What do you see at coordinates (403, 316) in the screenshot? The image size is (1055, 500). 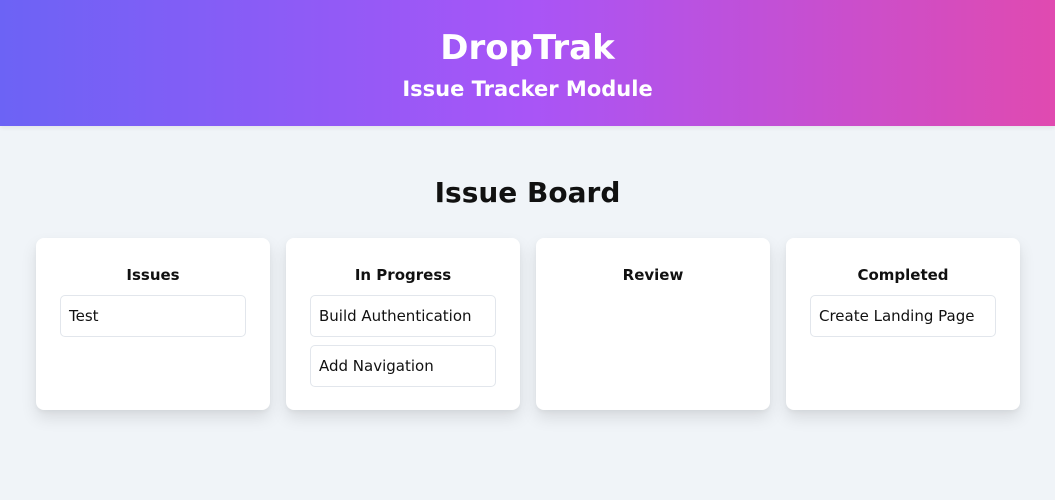 I see `issue-card: Build Authentication` at bounding box center [403, 316].